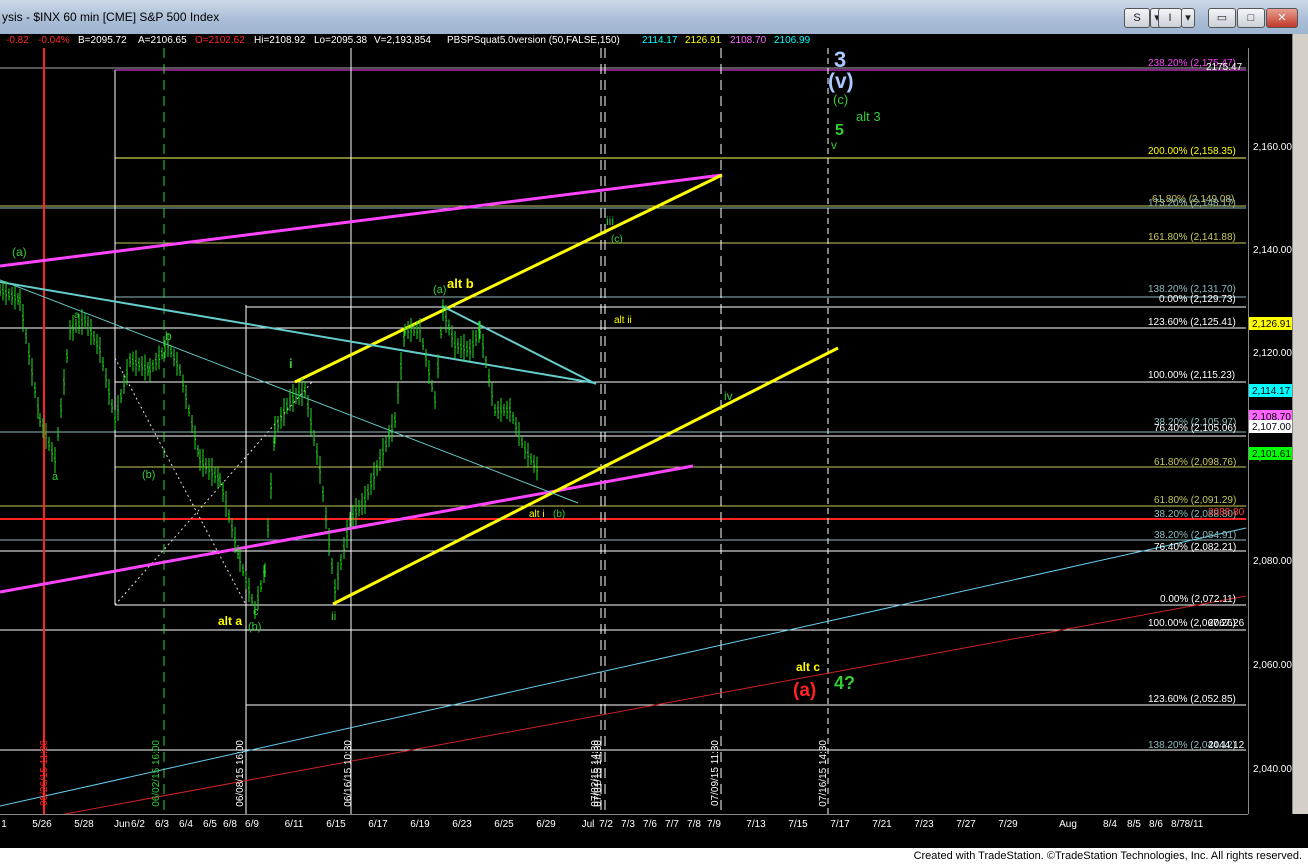 This screenshot has width=1308, height=864. Describe the element at coordinates (823, 773) in the screenshot. I see `vline-date-label: 07/16/15 14:30` at that location.